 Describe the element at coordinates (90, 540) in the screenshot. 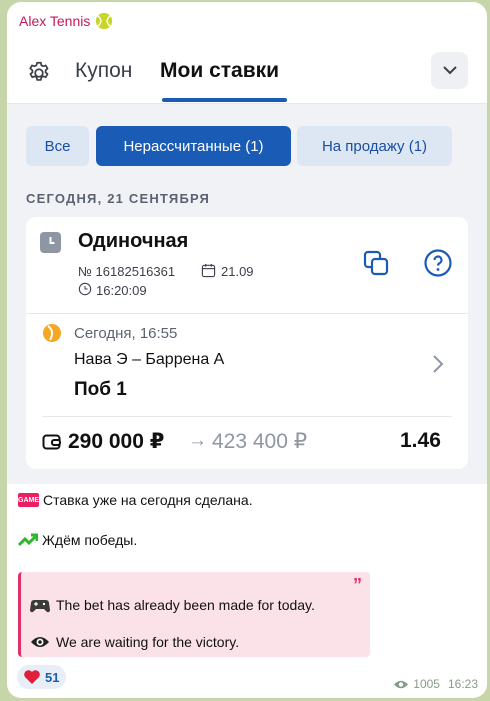

I see `message-text-2: Ждём победы.` at that location.